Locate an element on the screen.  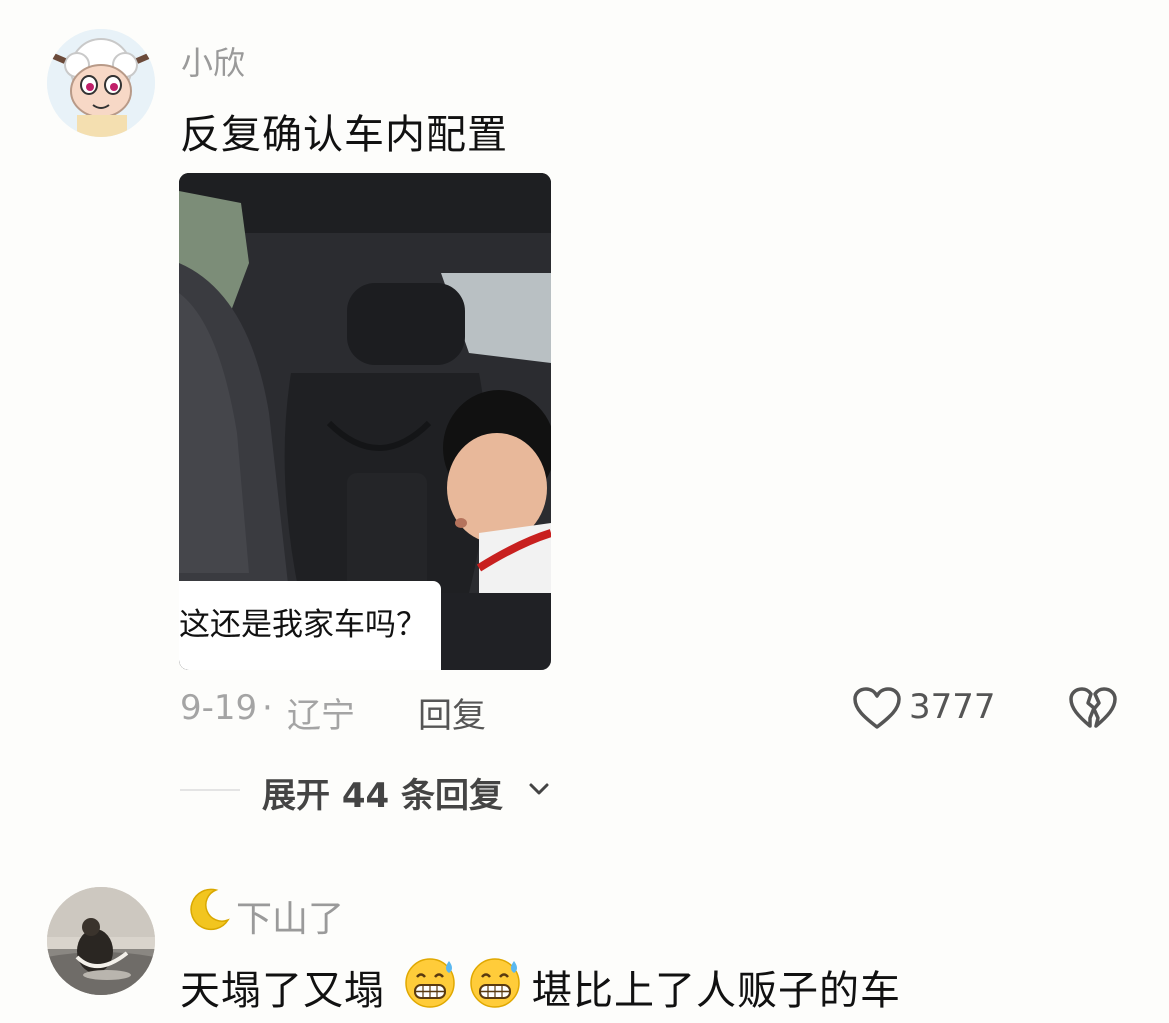
chevron-down-icon is located at coordinates (539, 789).